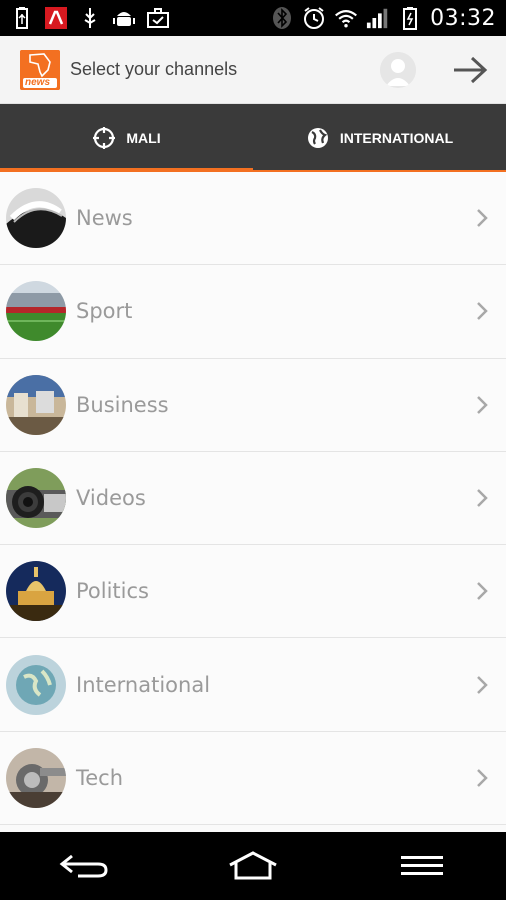 The image size is (506, 900). What do you see at coordinates (143, 138) in the screenshot?
I see `tab-mali-label: MALI` at bounding box center [143, 138].